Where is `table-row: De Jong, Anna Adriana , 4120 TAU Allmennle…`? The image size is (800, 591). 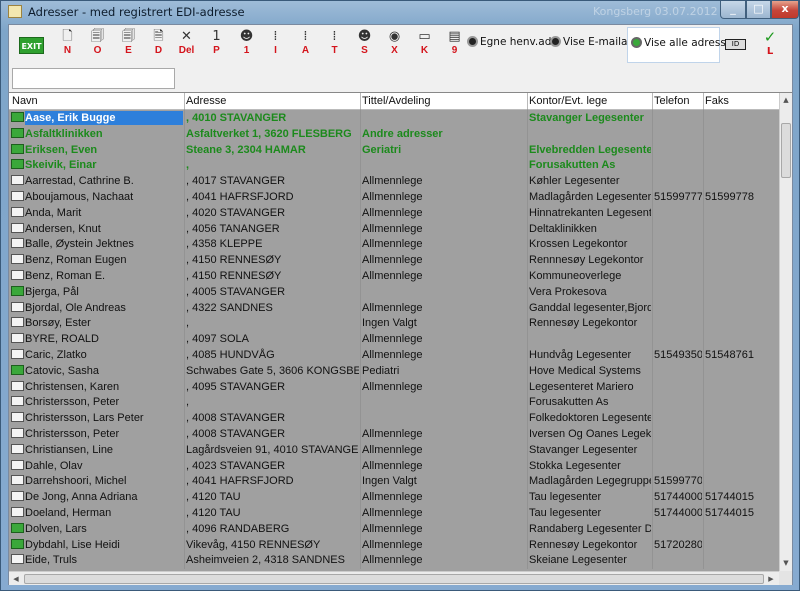 table-row: De Jong, Anna Adriana , 4120 TAU Allmennle… is located at coordinates (394, 497).